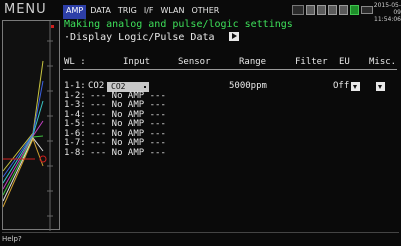  I want to click on header-eu: EU, so click(344, 62).